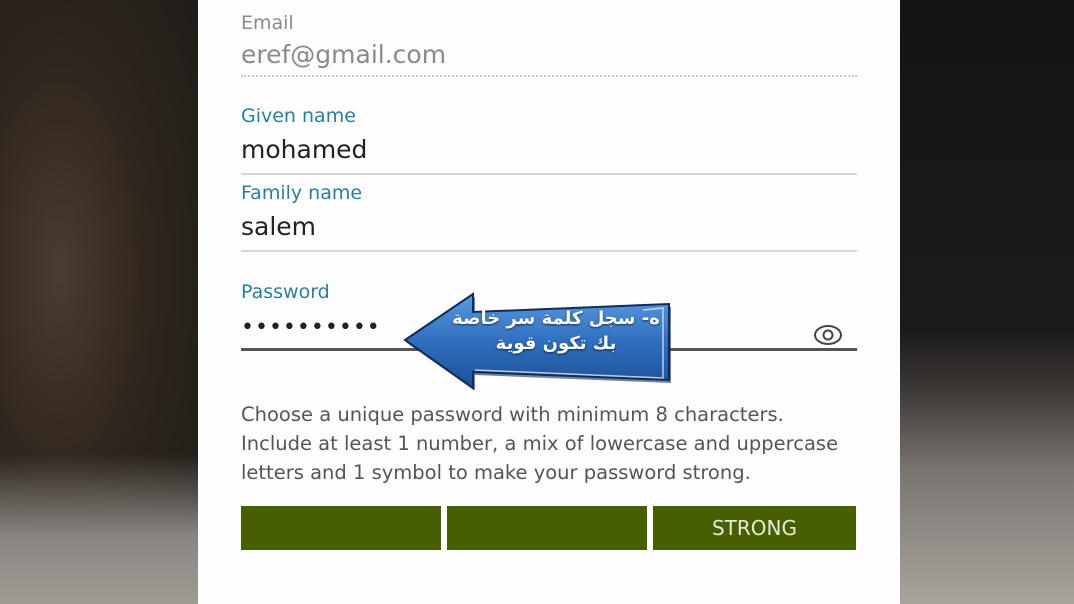 The image size is (1074, 604). Describe the element at coordinates (549, 76) in the screenshot. I see `email-underline` at that location.